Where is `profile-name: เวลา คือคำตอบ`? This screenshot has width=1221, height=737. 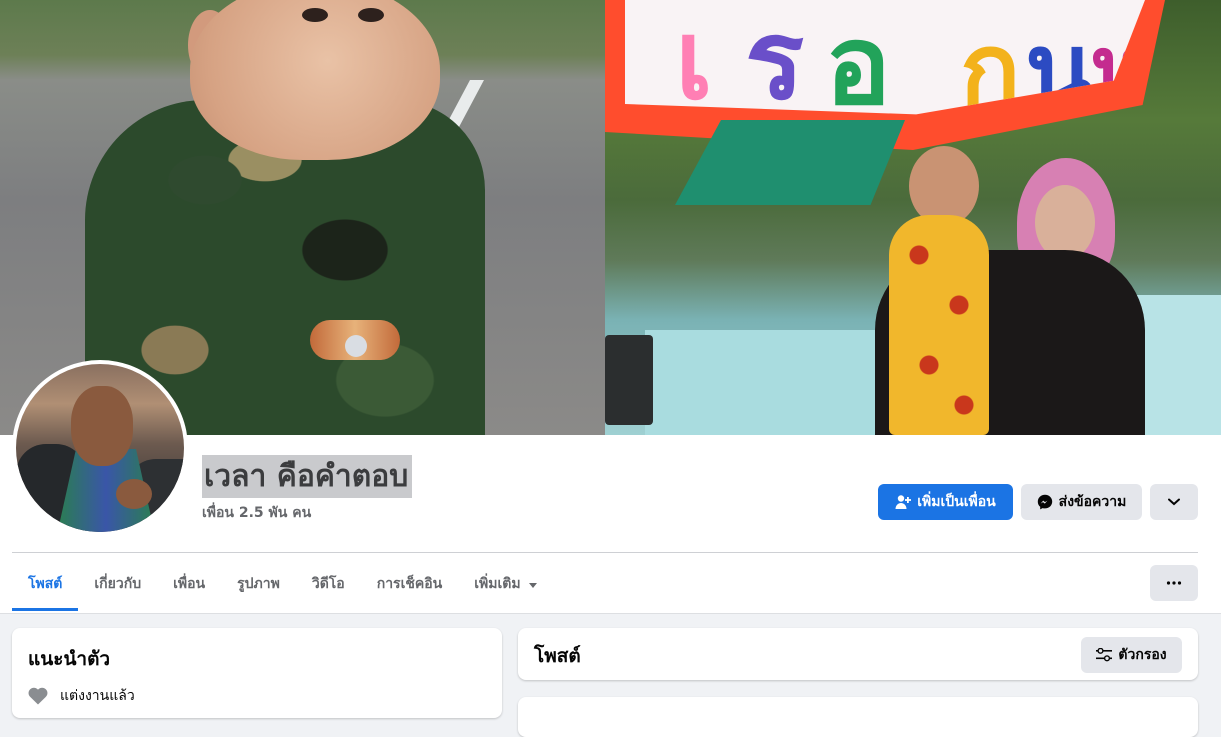 profile-name: เวลา คือคำตอบ is located at coordinates (307, 476).